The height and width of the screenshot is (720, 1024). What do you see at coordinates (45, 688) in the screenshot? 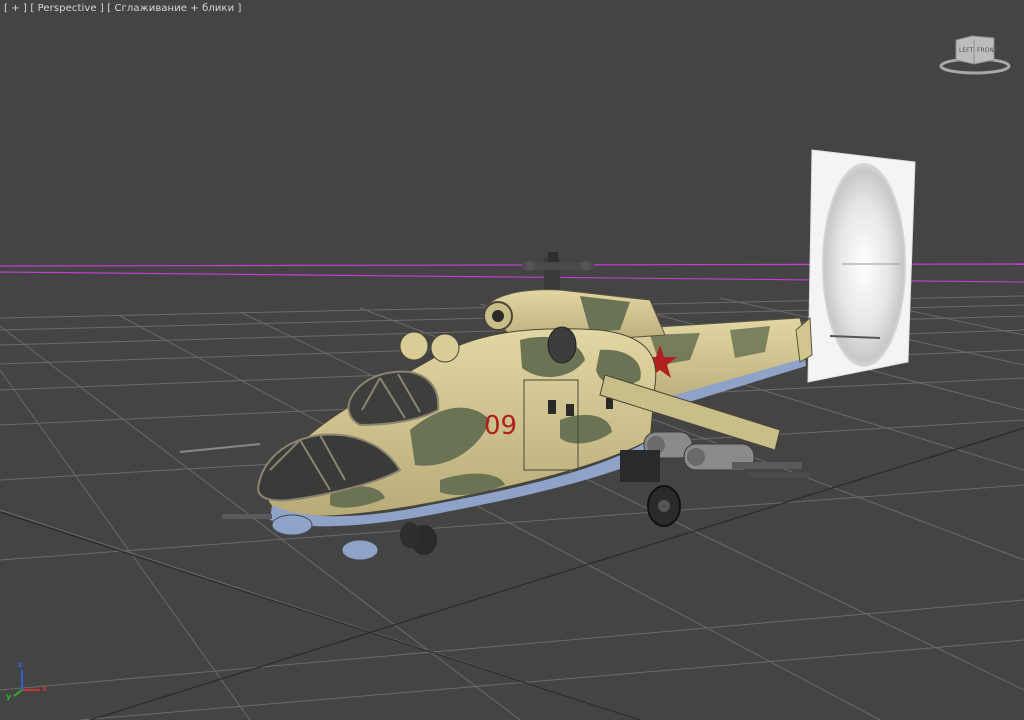
I see `axis-x-label: x` at bounding box center [45, 688].